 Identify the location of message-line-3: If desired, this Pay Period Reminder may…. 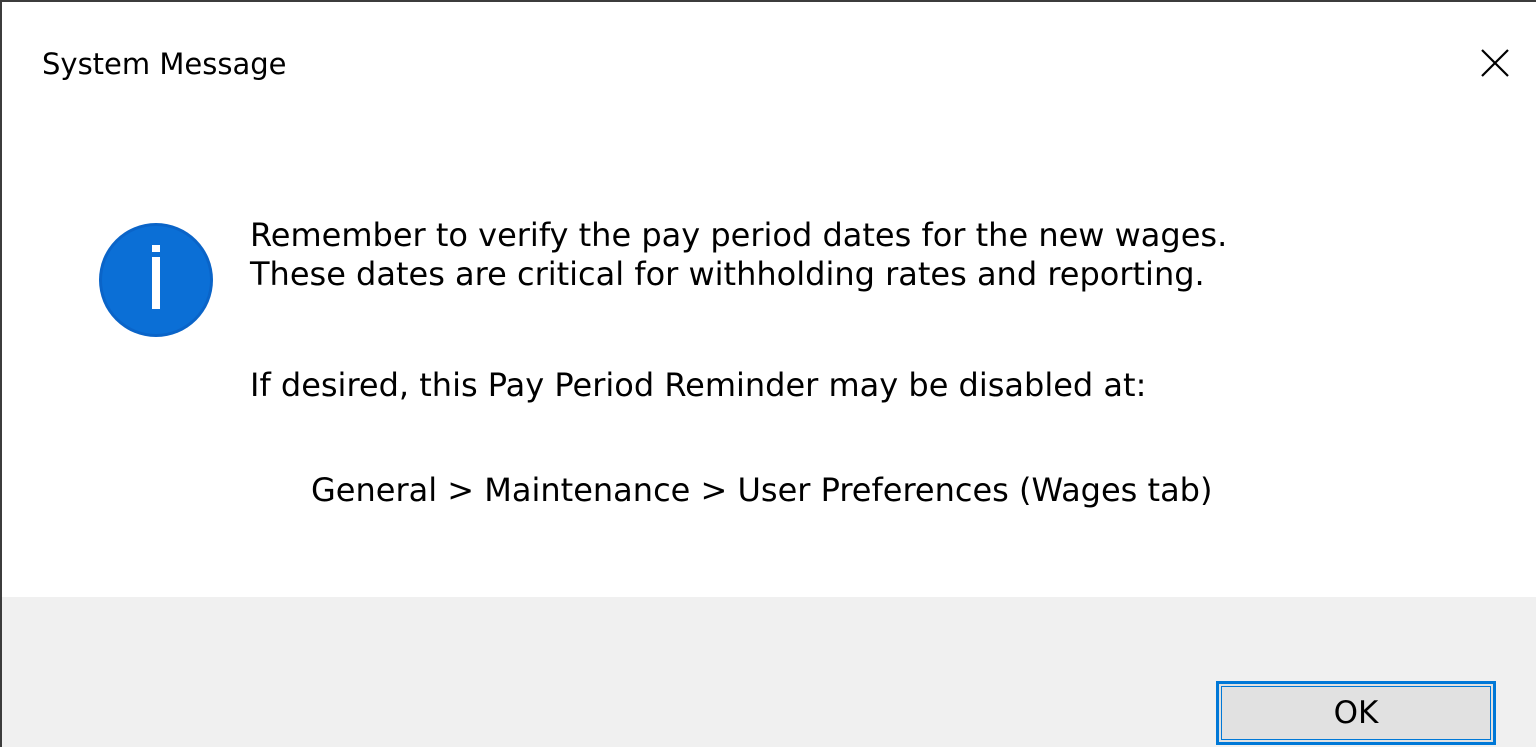
(698, 385).